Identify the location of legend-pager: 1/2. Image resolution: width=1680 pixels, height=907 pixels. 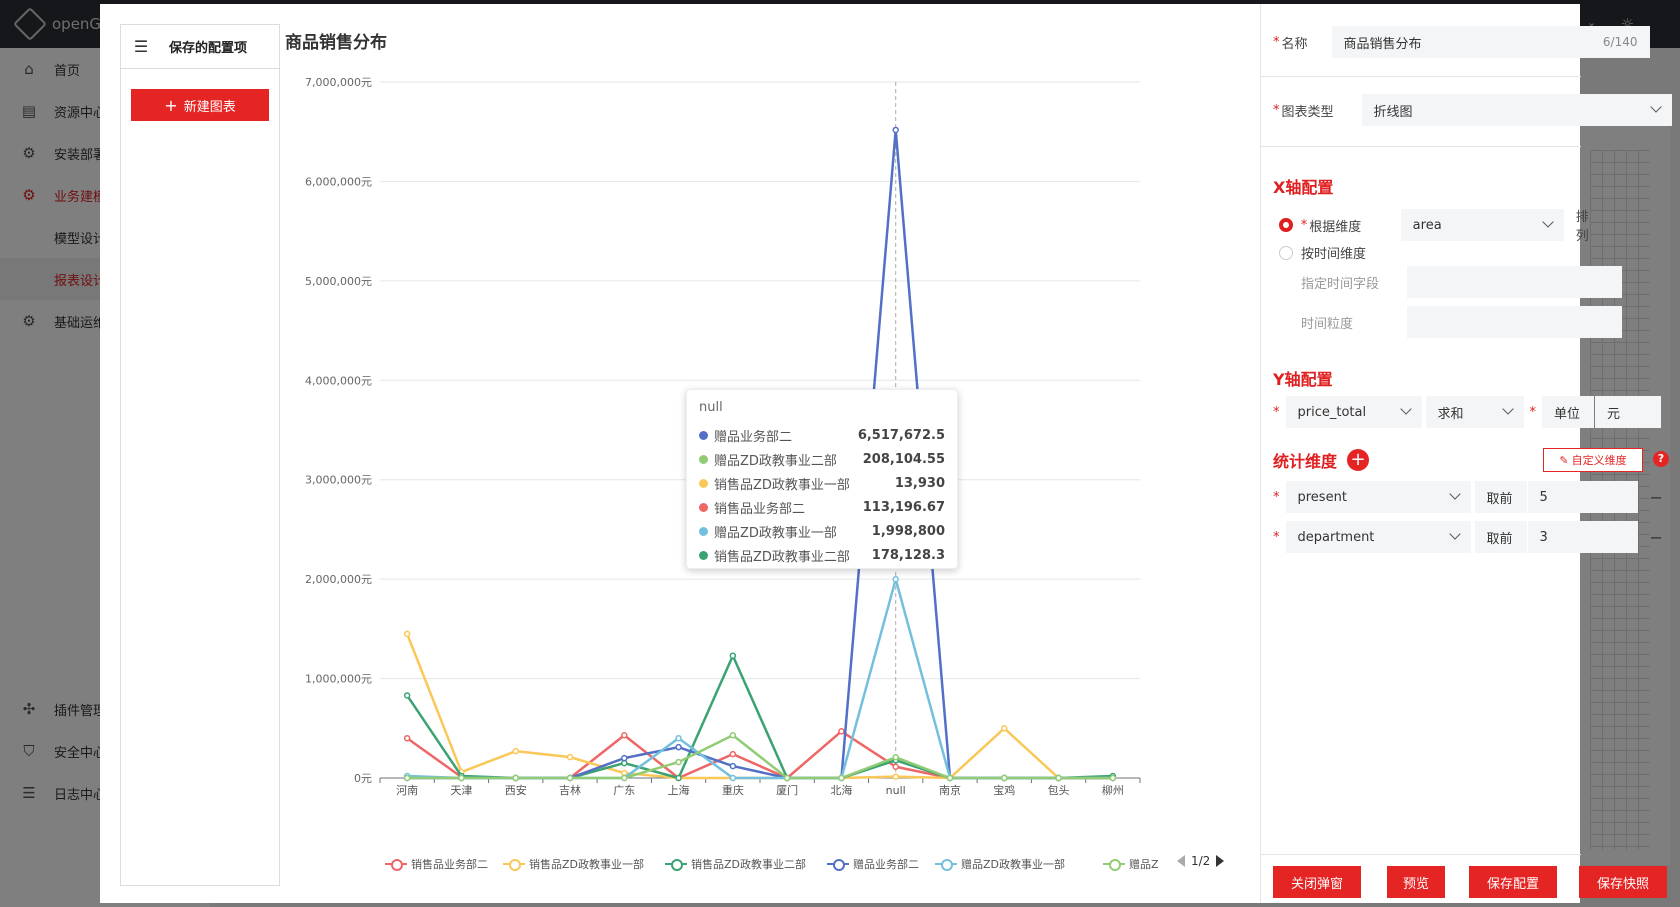
(1201, 861).